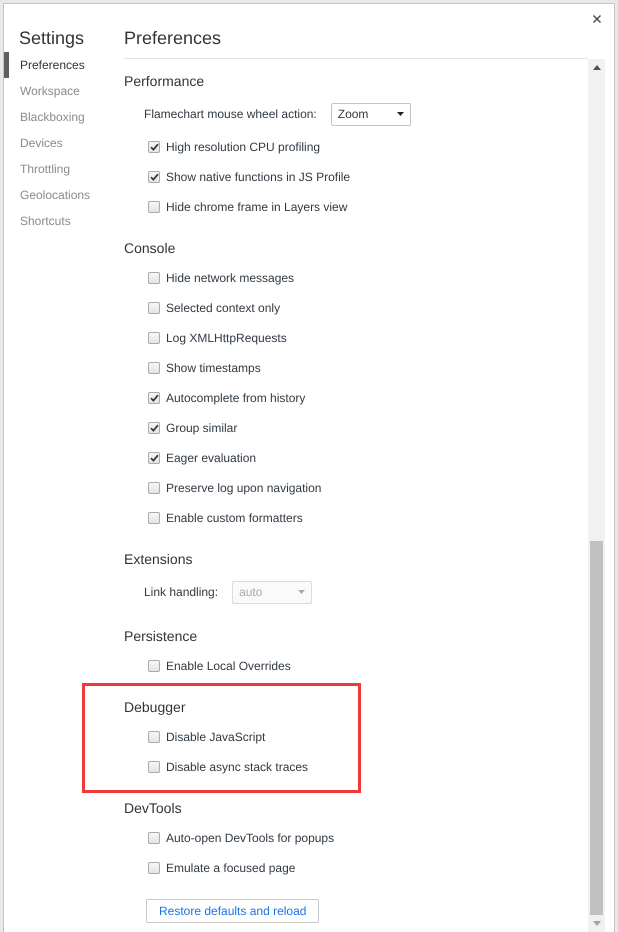 This screenshot has width=618, height=932. What do you see at coordinates (243, 147) in the screenshot?
I see `checkbox-label: High resolution CPU profiling` at bounding box center [243, 147].